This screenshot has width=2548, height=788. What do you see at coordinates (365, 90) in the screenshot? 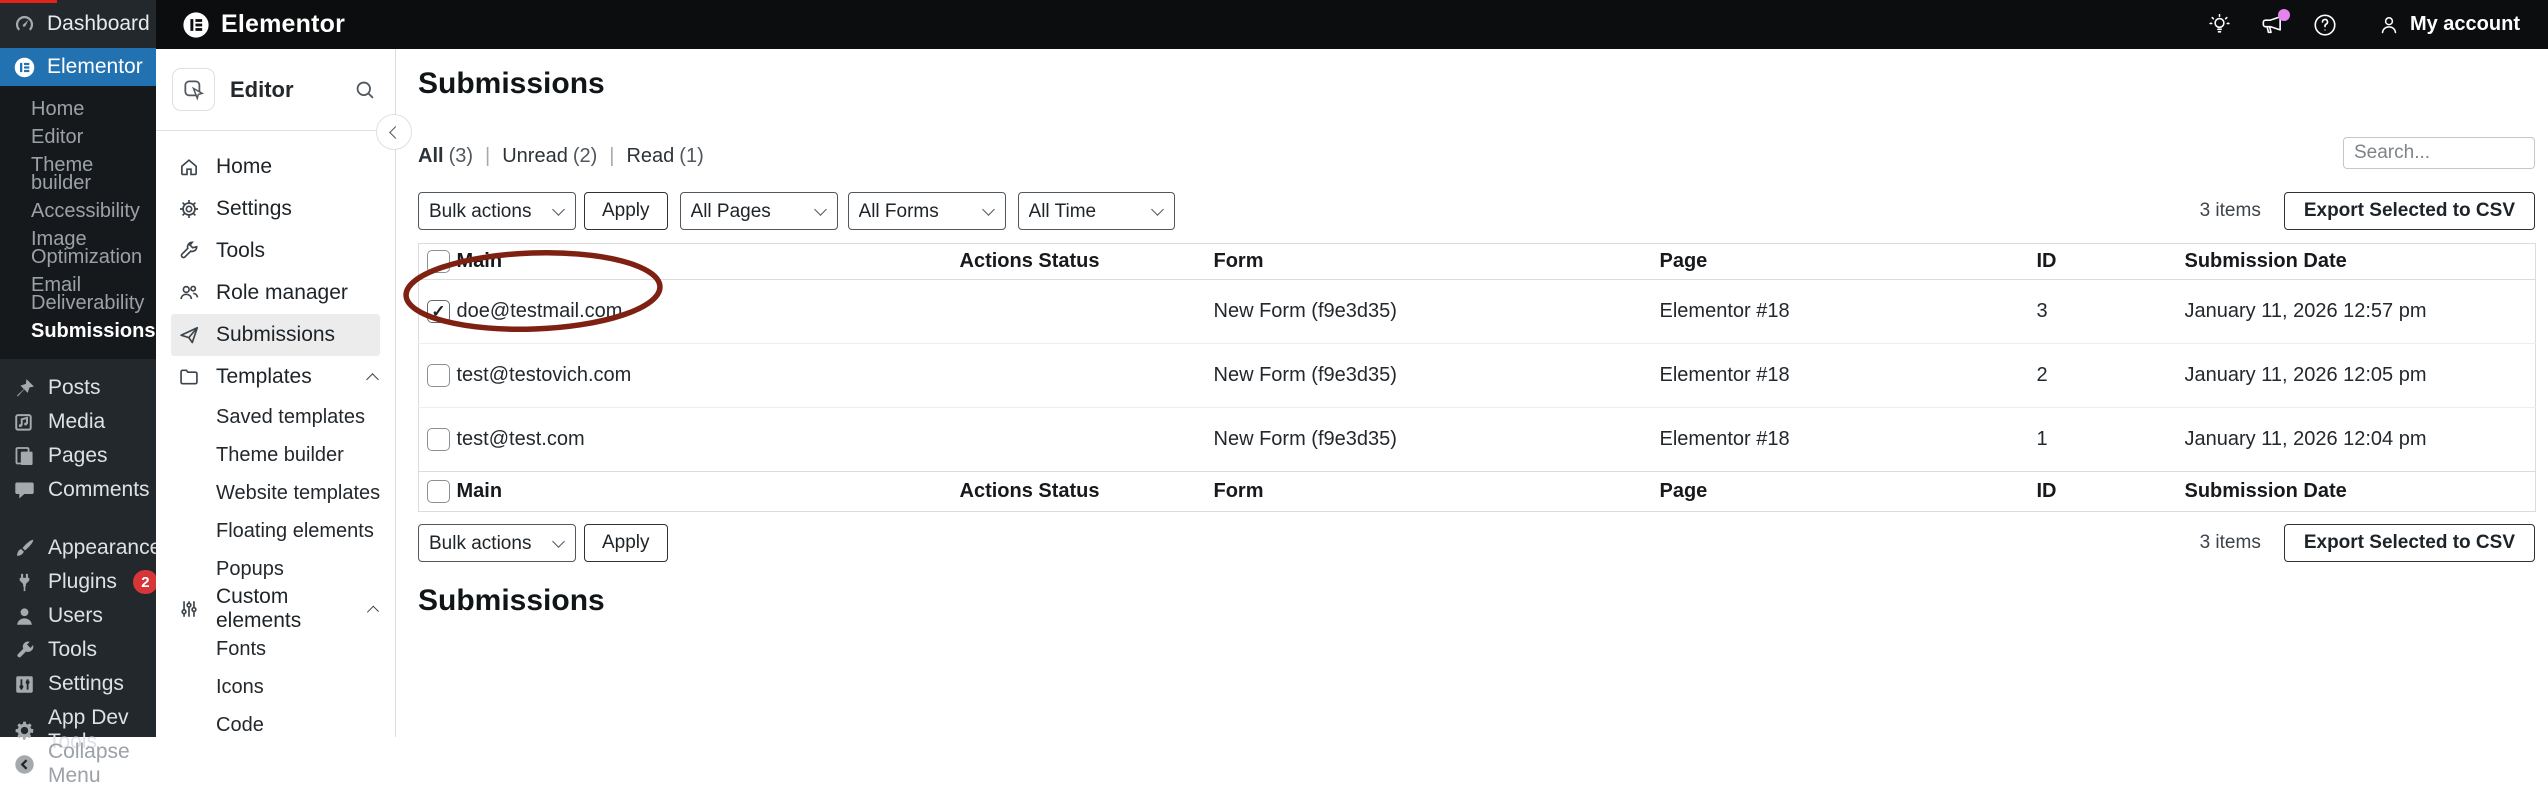
I see `search-icon` at bounding box center [365, 90].